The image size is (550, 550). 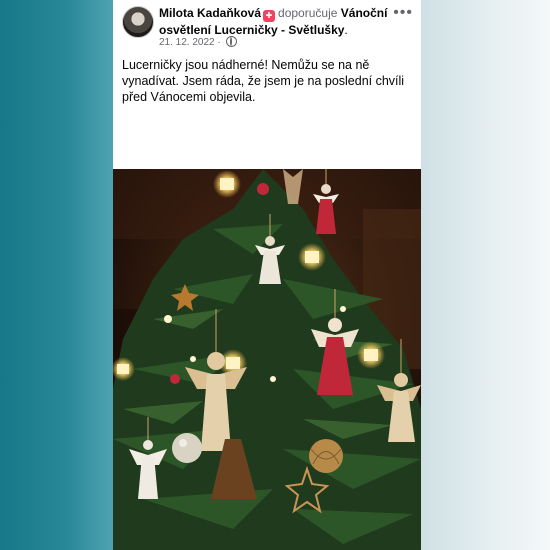 What do you see at coordinates (187, 42) in the screenshot?
I see `post-date: 21. 12. 2022` at bounding box center [187, 42].